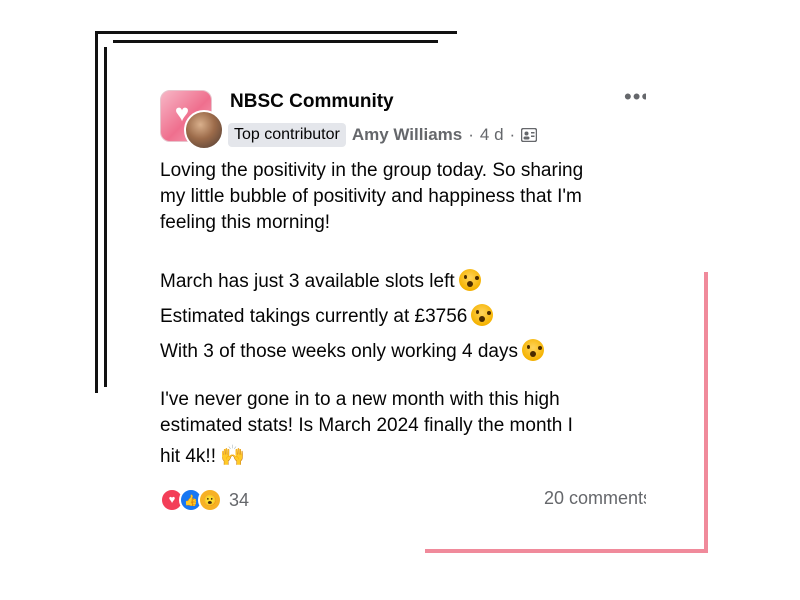 This screenshot has height=600, width=800. I want to click on frame-line-pink-horizontal, so click(566, 551).